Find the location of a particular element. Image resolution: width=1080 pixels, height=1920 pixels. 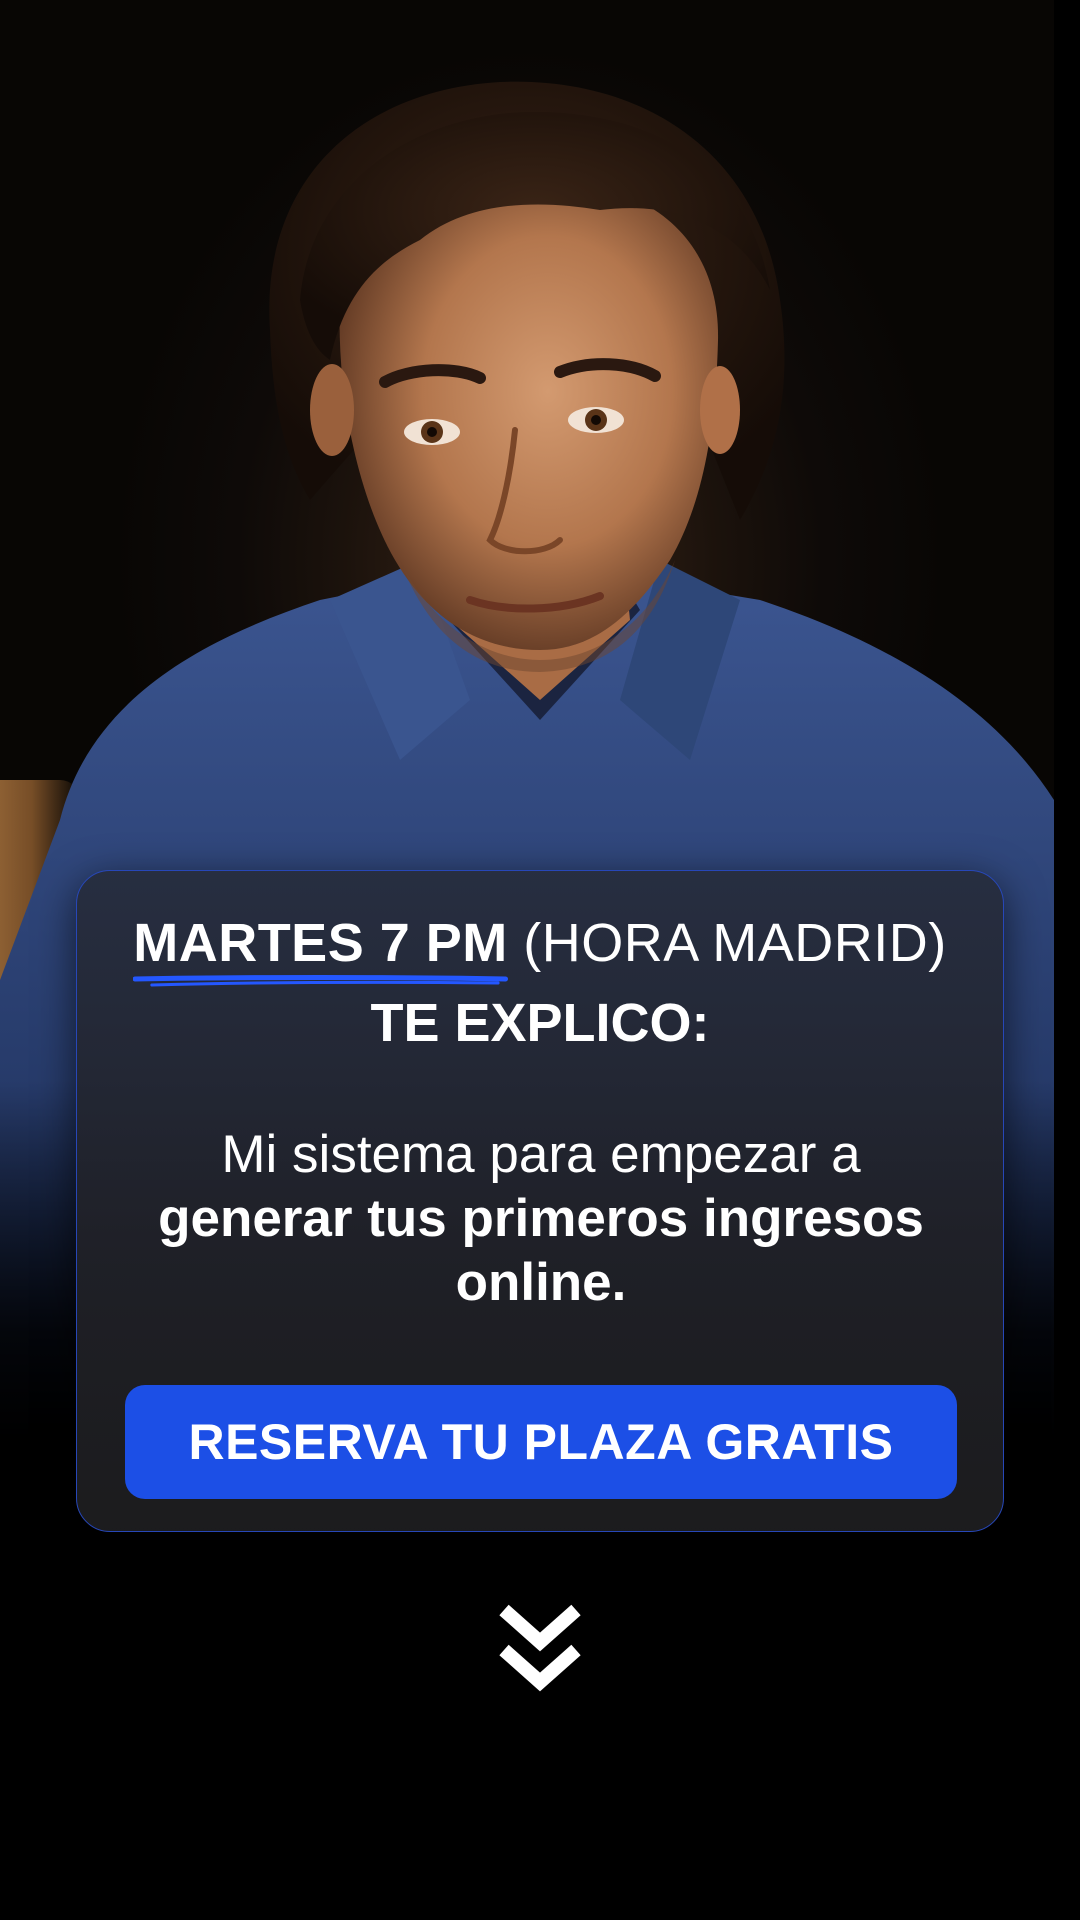

pitch-emphasis: generar tus primeros ingresos online. is located at coordinates (541, 1250).